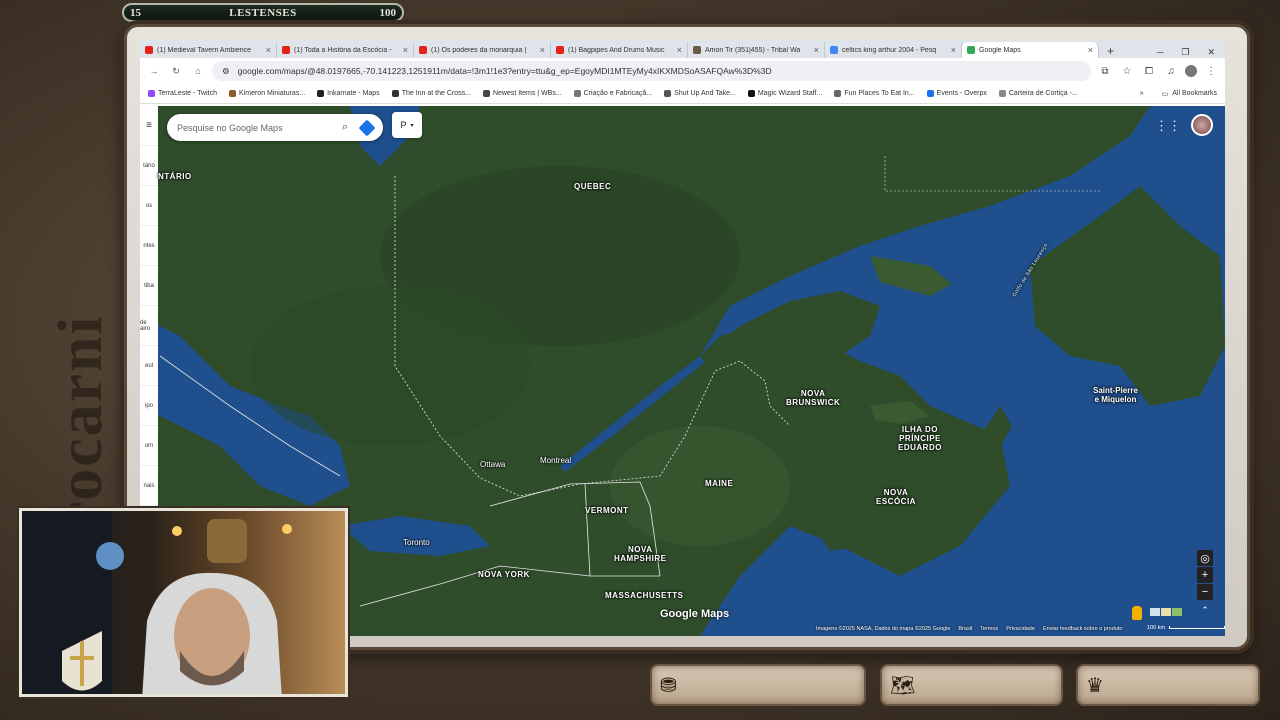 This screenshot has width=1280, height=720. I want to click on side-rail-item: ntes, so click(149, 246).